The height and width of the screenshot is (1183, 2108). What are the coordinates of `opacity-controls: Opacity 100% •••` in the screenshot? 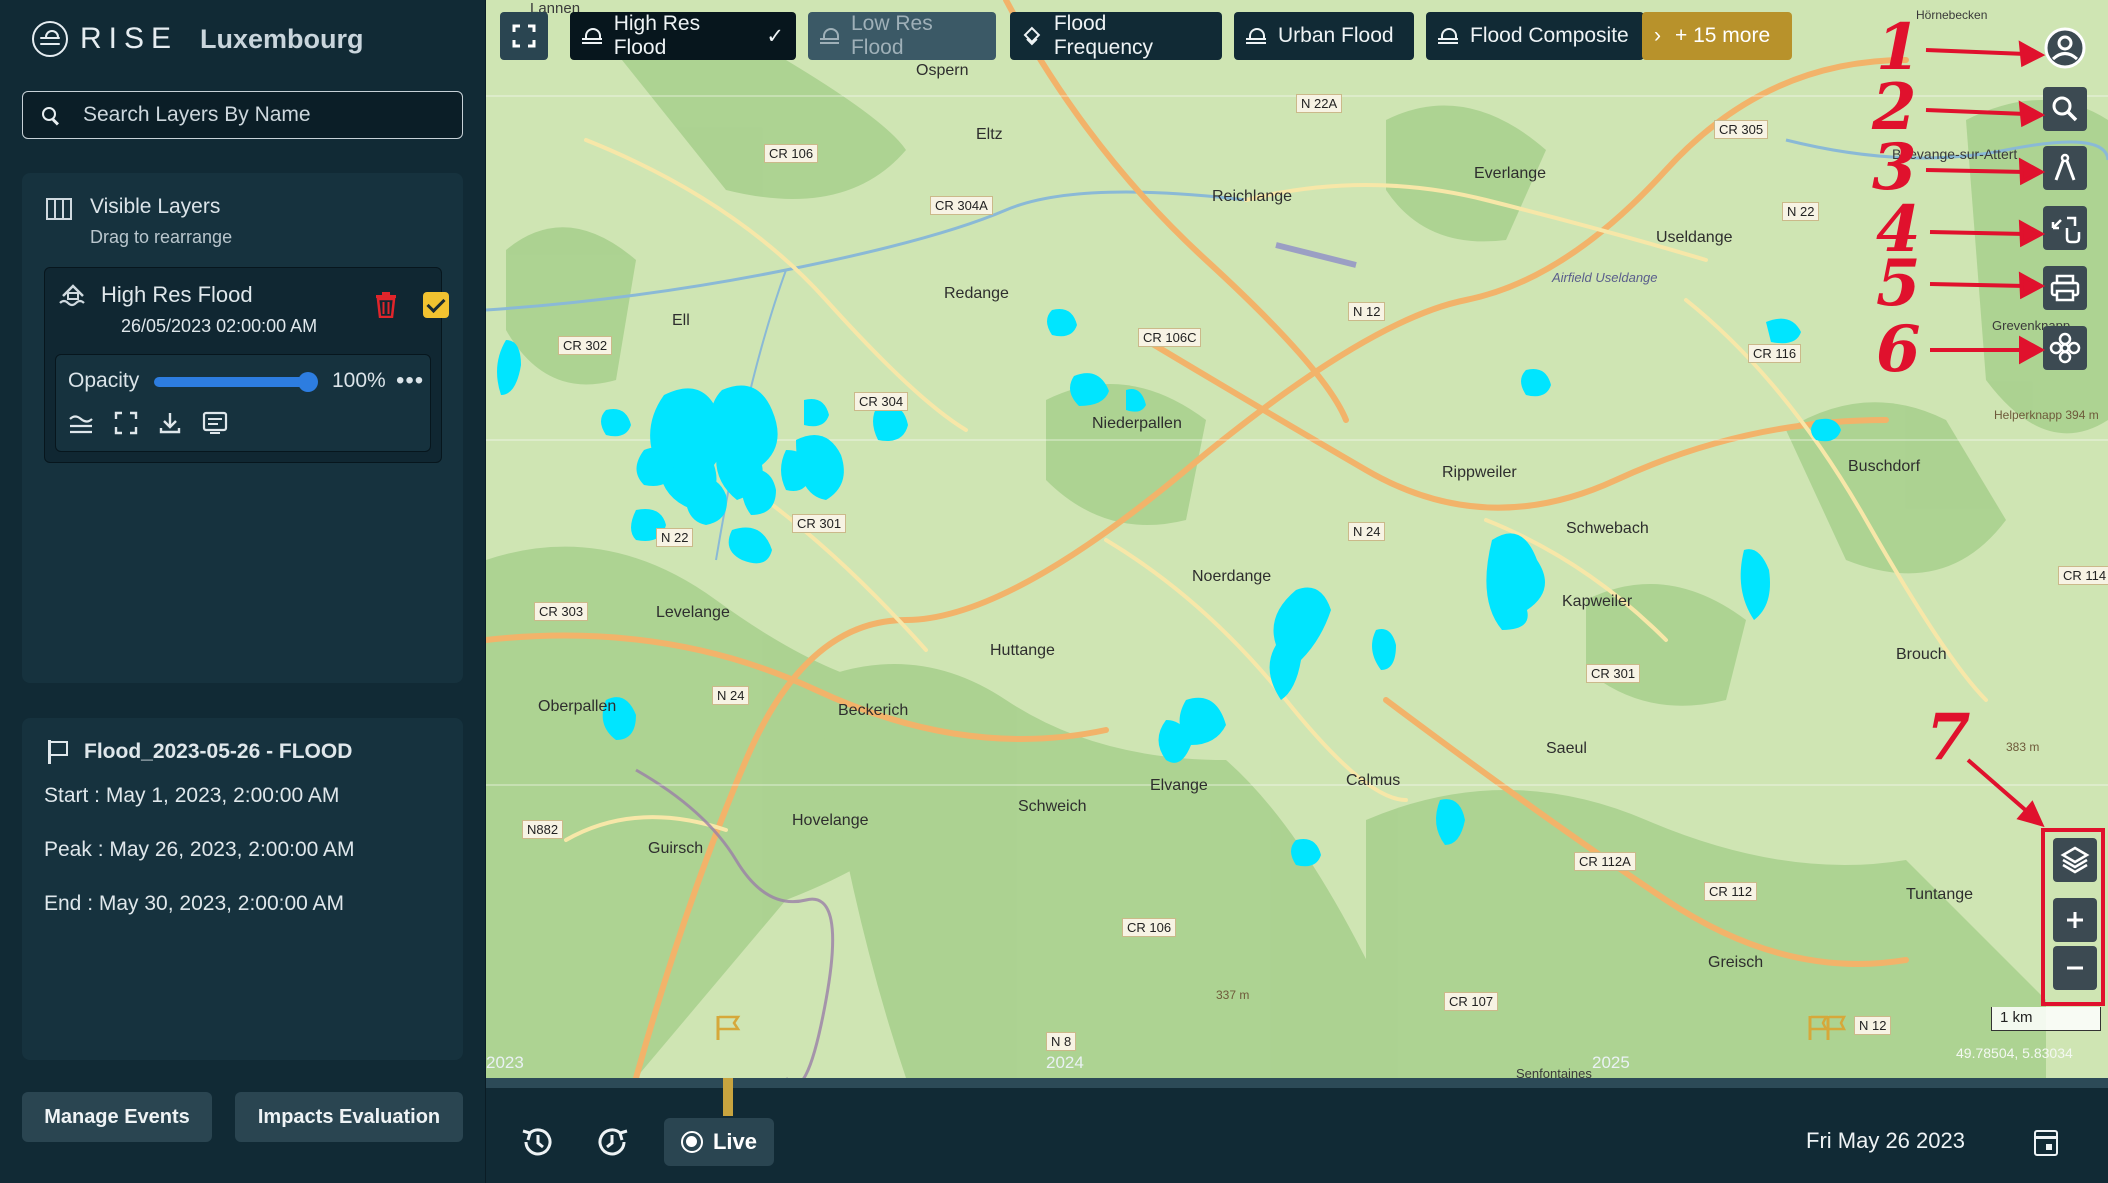 It's located at (243, 403).